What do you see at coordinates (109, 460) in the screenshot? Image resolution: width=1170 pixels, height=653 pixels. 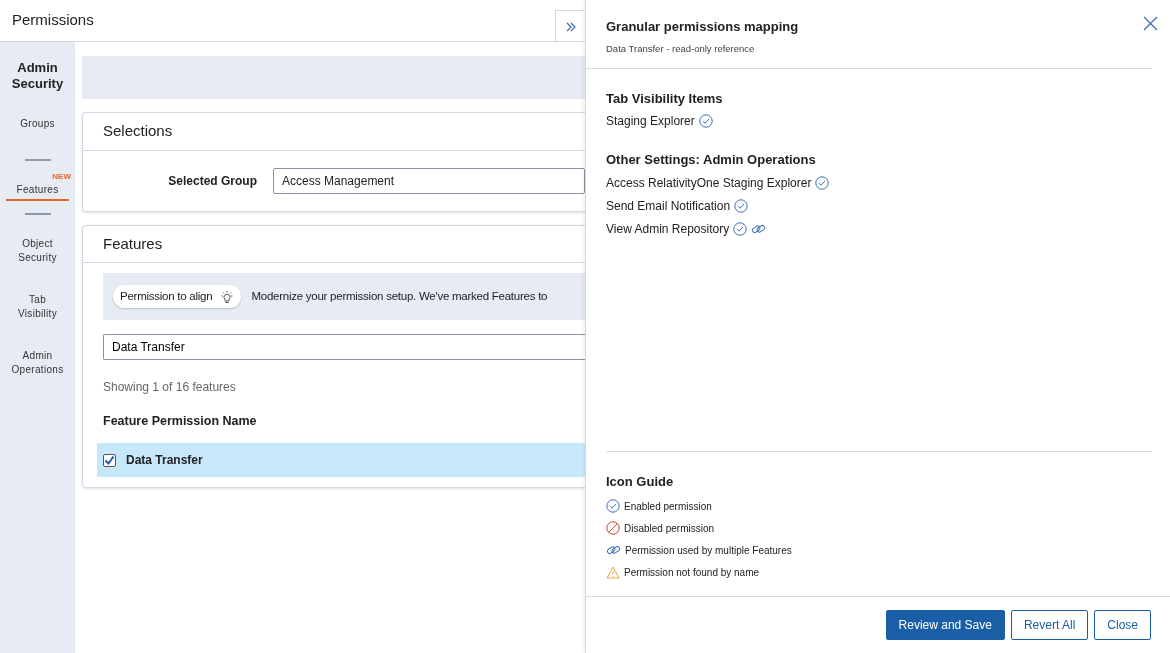 I see `checkbox` at bounding box center [109, 460].